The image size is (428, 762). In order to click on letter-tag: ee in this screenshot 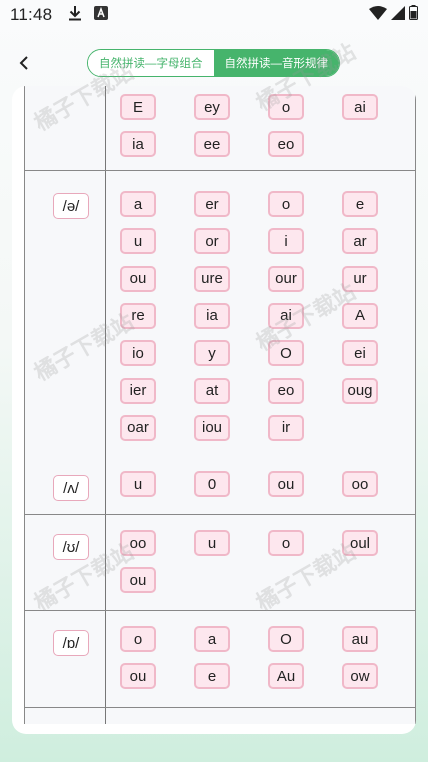, I will do `click(212, 144)`.